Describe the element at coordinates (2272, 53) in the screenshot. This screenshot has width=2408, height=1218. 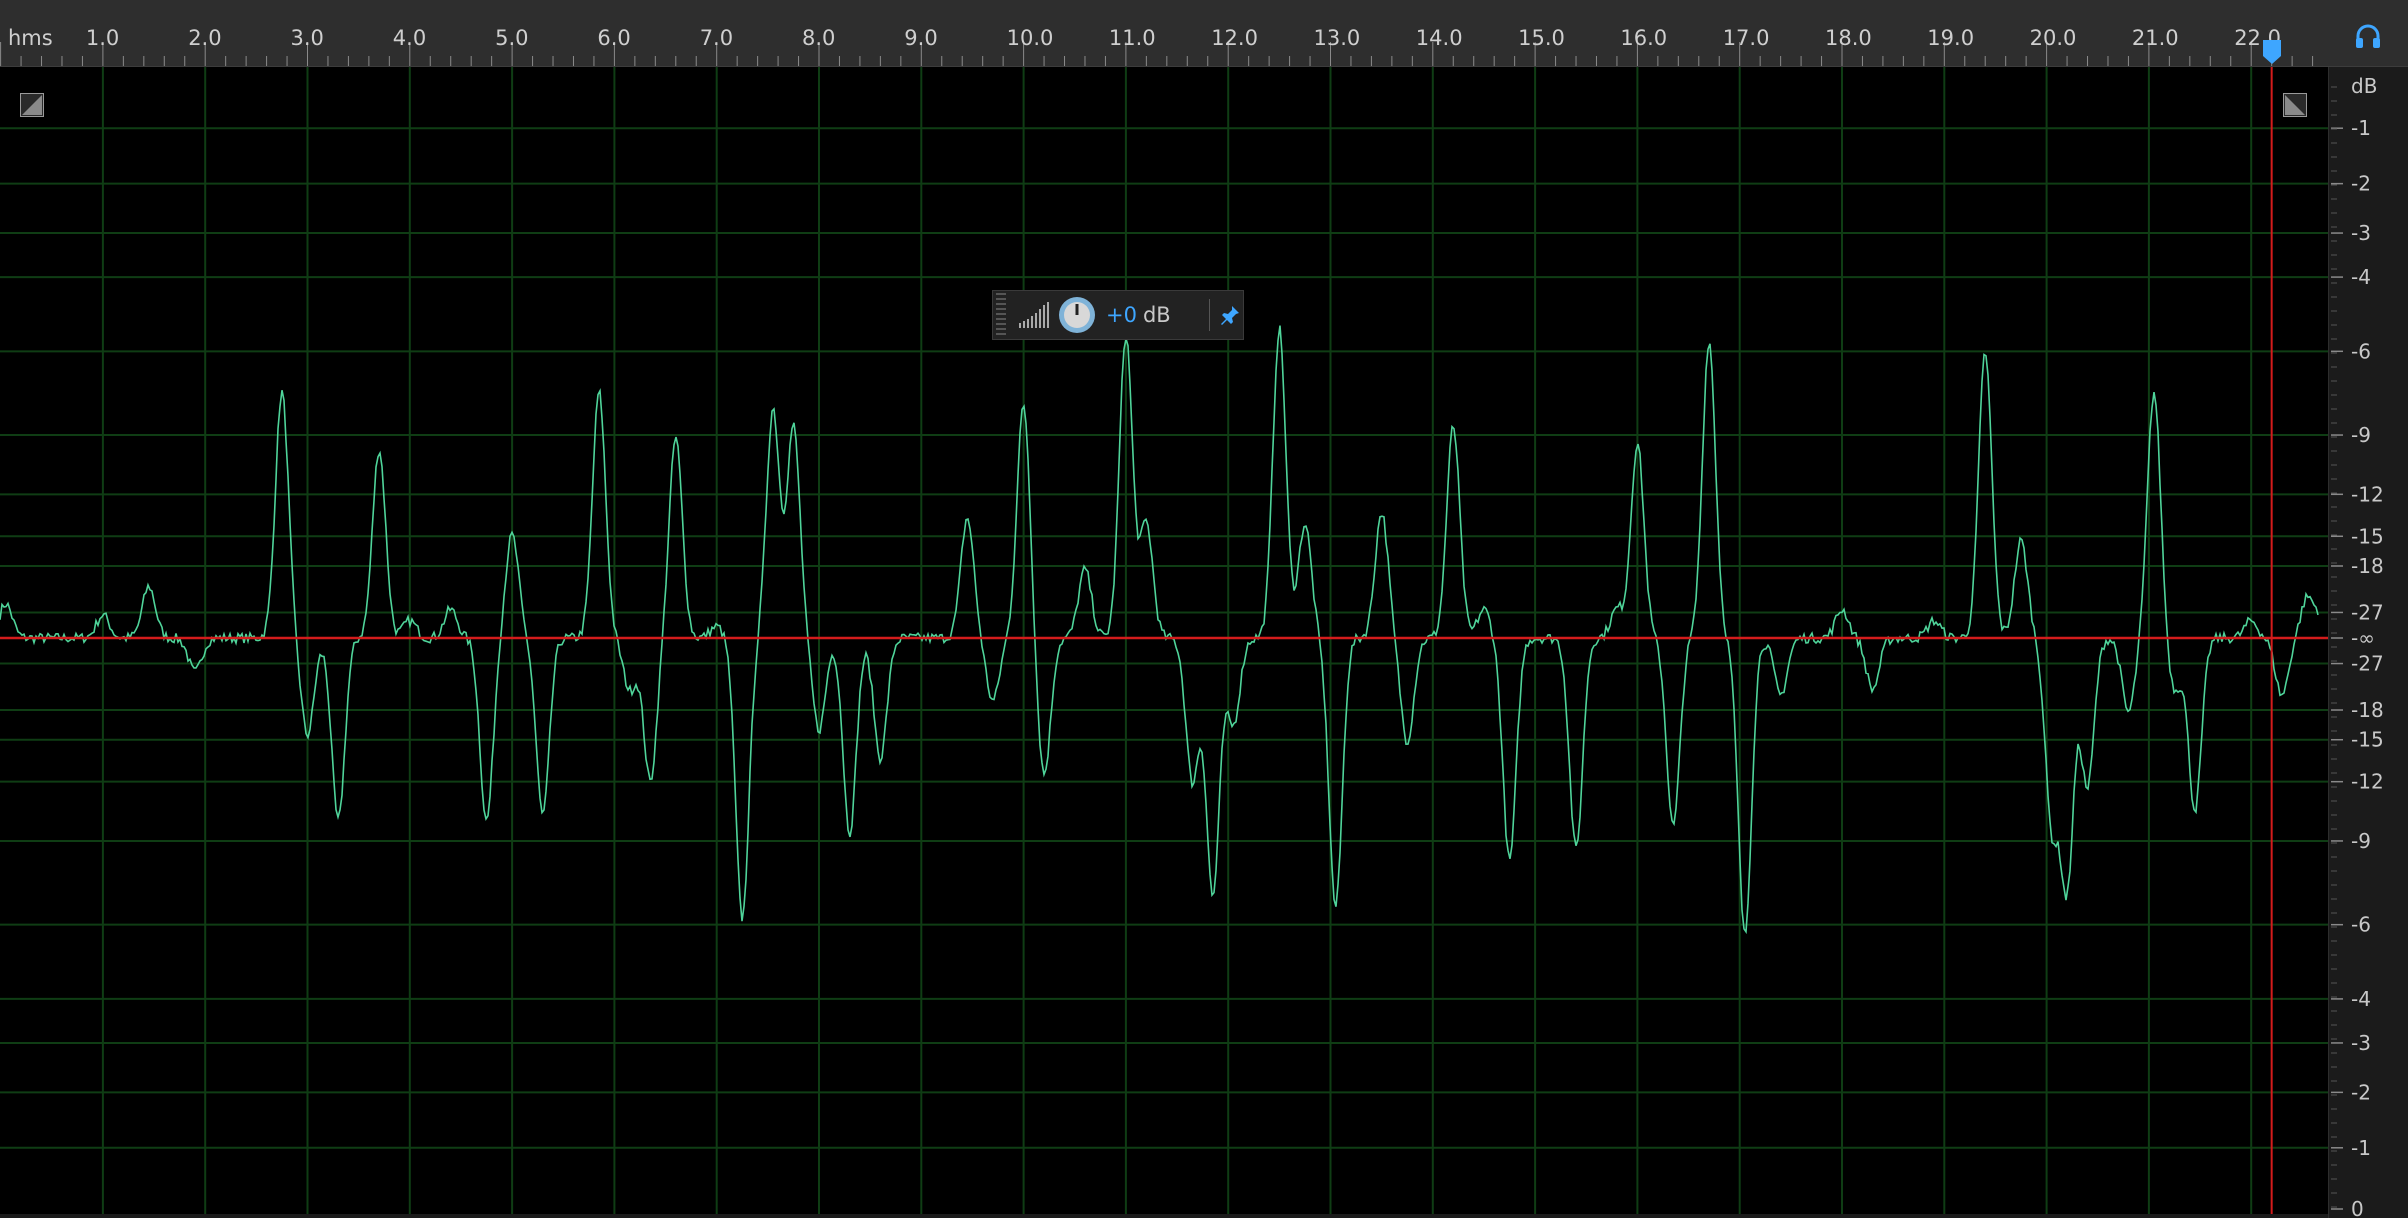
I see `playhead-marker-icon` at that location.